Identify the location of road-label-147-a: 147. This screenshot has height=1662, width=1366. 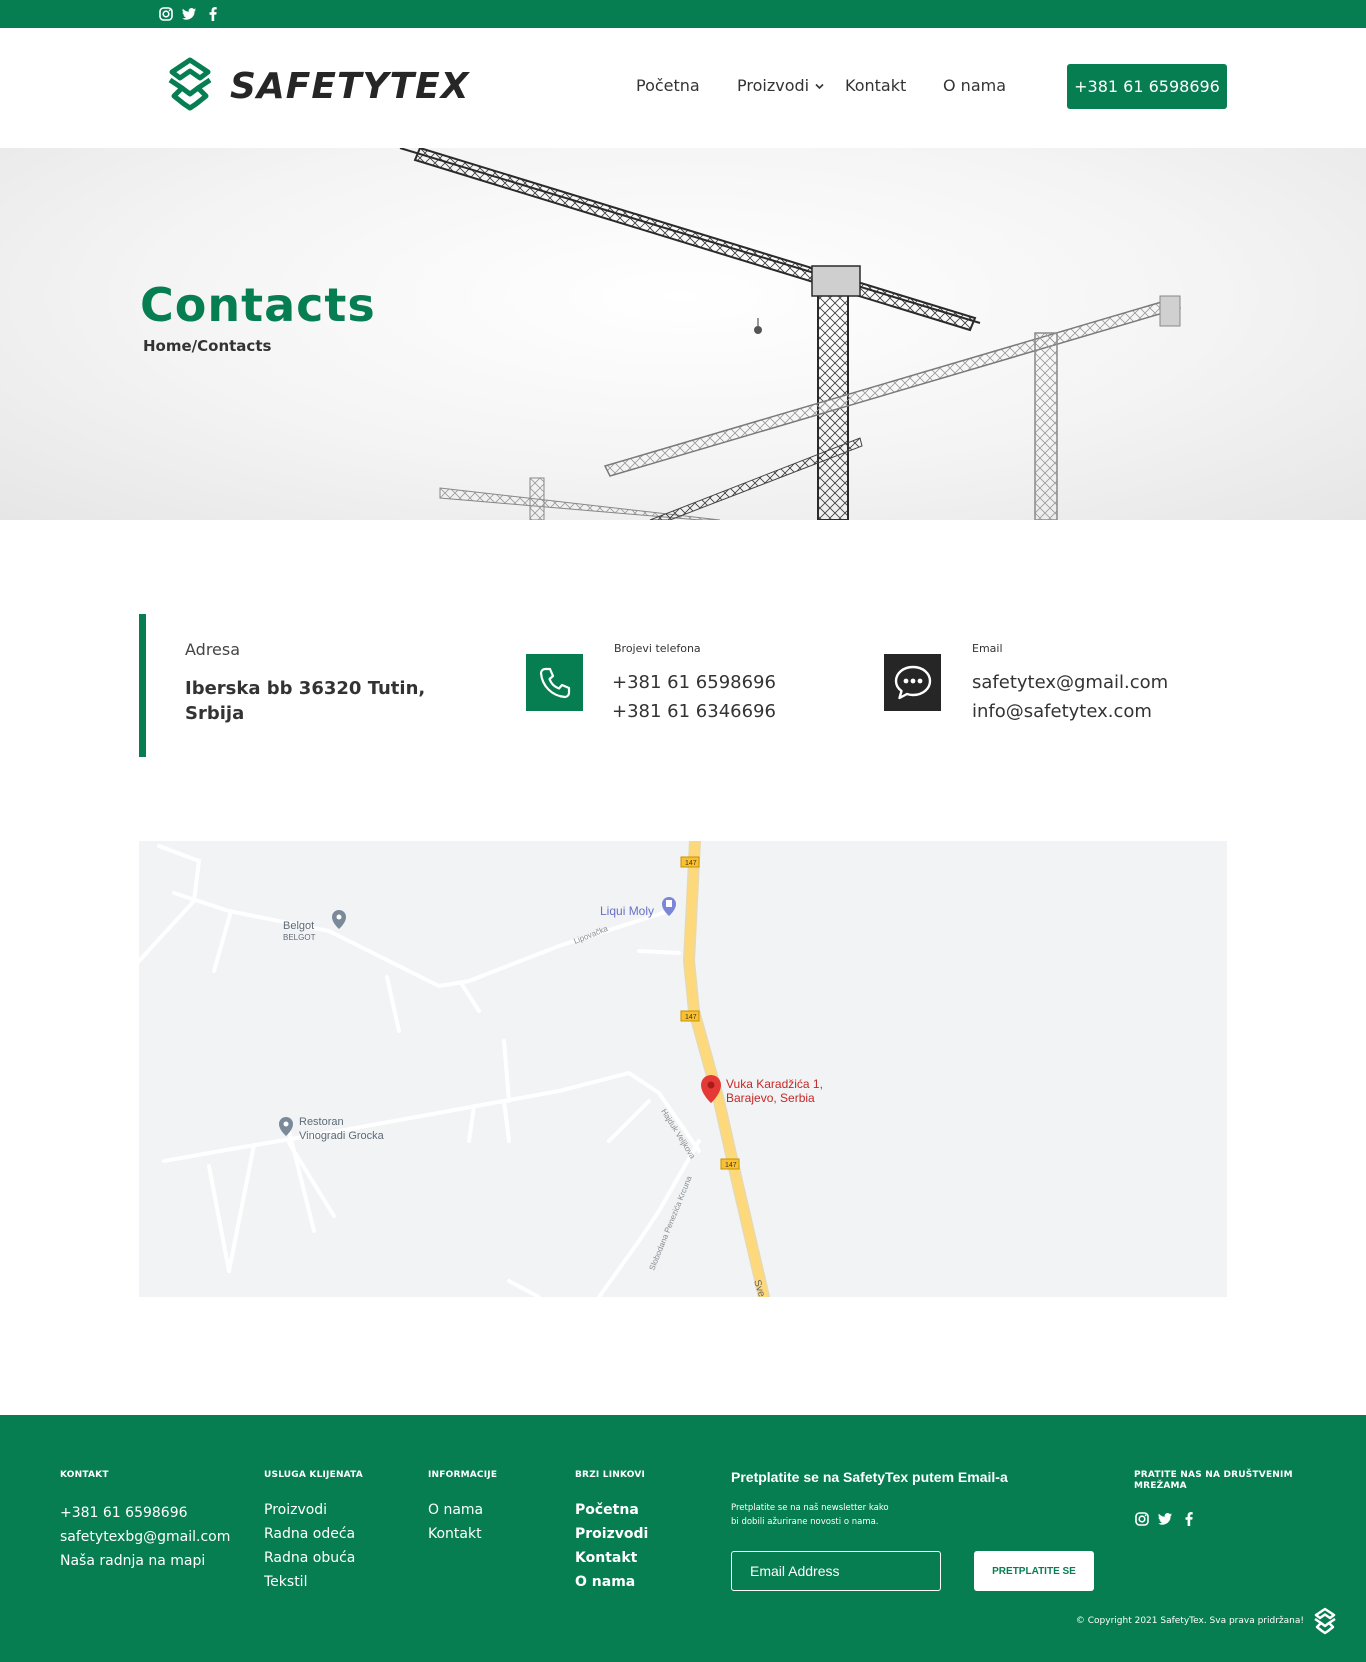
(691, 863).